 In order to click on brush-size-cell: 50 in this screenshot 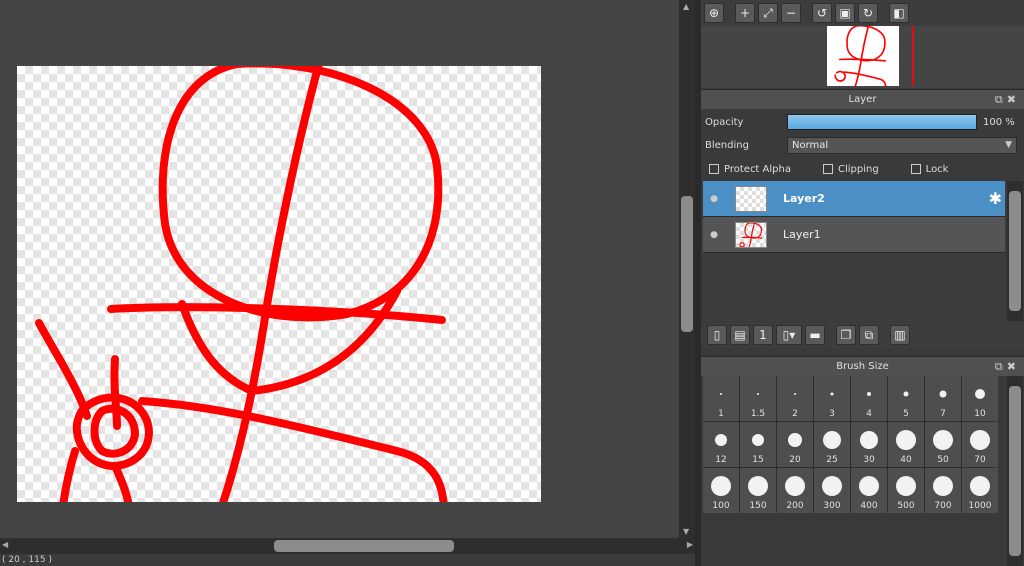, I will do `click(943, 444)`.